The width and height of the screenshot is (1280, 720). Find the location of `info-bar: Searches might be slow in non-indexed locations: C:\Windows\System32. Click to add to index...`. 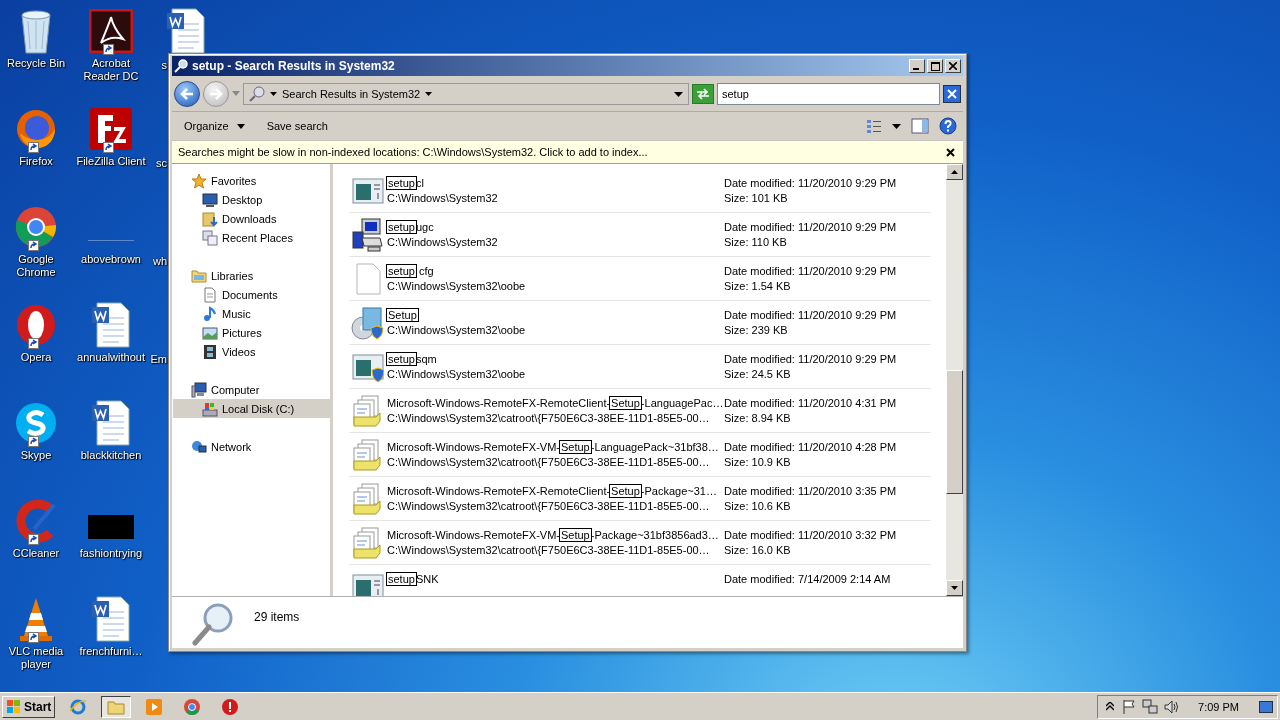

info-bar: Searches might be slow in non-indexed locations: C:\Windows\System32. Click to add to index... is located at coordinates (567, 151).